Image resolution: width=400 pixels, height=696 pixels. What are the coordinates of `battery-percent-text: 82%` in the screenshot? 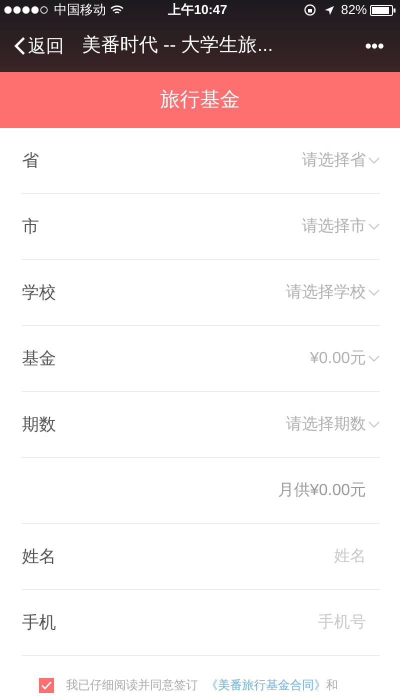 It's located at (353, 10).